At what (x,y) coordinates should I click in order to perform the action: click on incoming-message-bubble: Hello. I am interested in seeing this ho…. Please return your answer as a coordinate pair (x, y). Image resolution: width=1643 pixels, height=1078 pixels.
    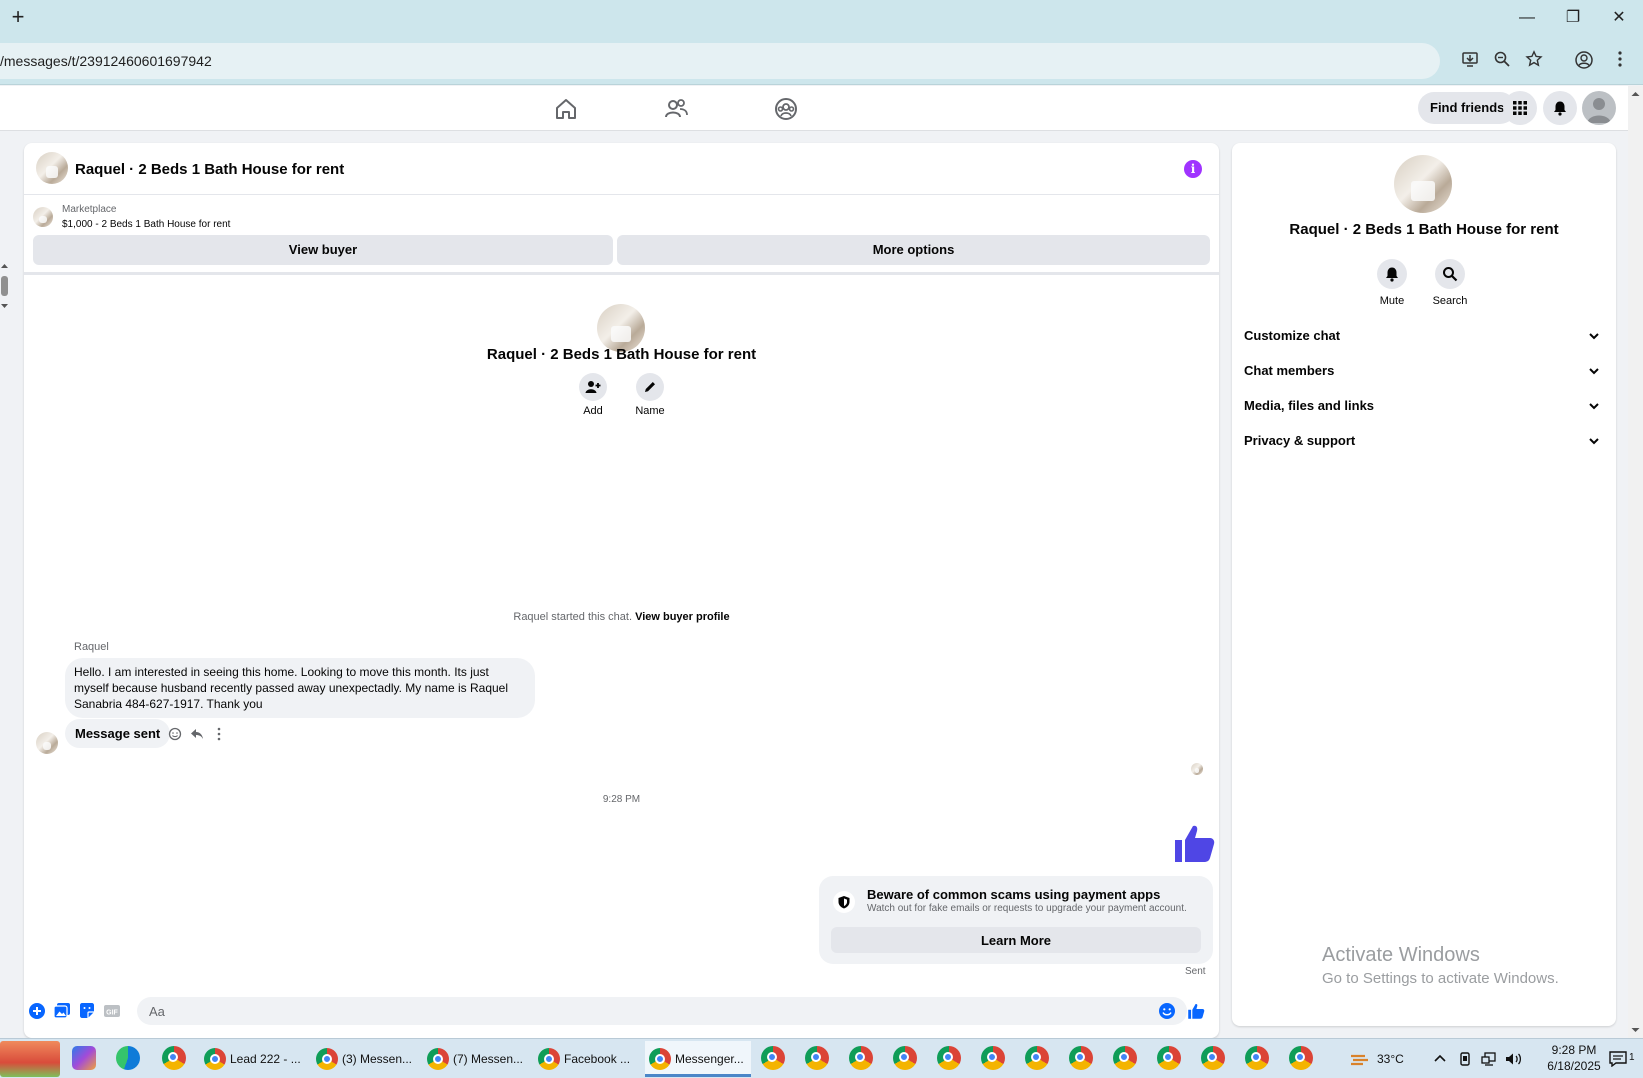
    Looking at the image, I should click on (300, 688).